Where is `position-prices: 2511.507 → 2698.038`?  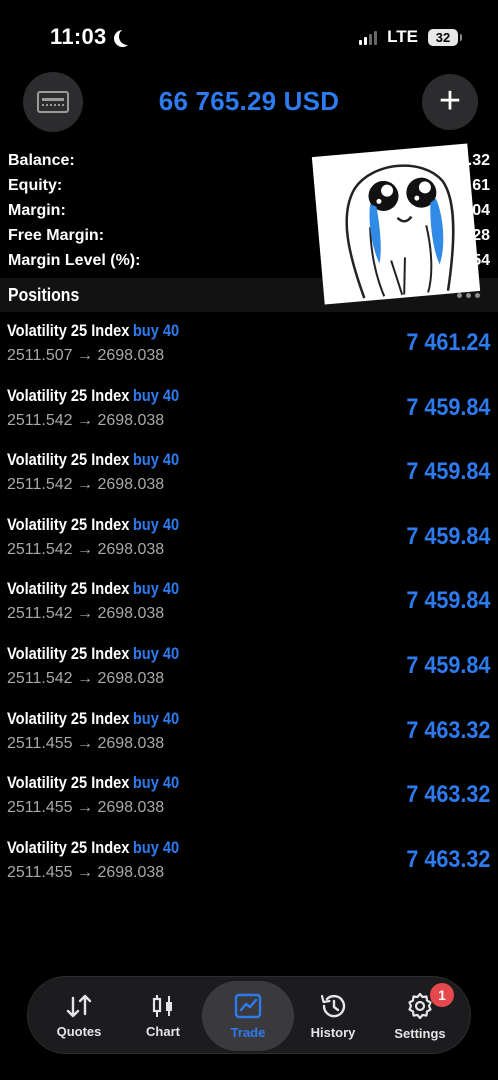 position-prices: 2511.507 → 2698.038 is located at coordinates (86, 355).